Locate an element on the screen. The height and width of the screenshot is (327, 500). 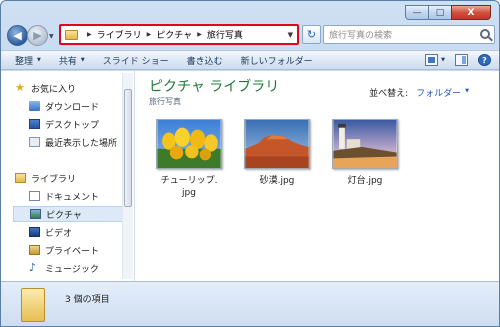
sidebar-item-downloads: ダウンロード is located at coordinates (64, 106).